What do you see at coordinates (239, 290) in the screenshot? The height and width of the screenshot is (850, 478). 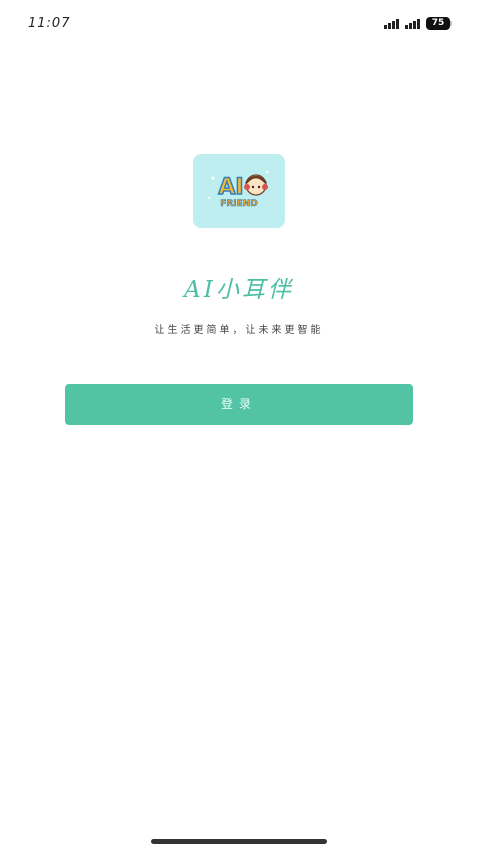 I see `app-title: AI小耳伴` at bounding box center [239, 290].